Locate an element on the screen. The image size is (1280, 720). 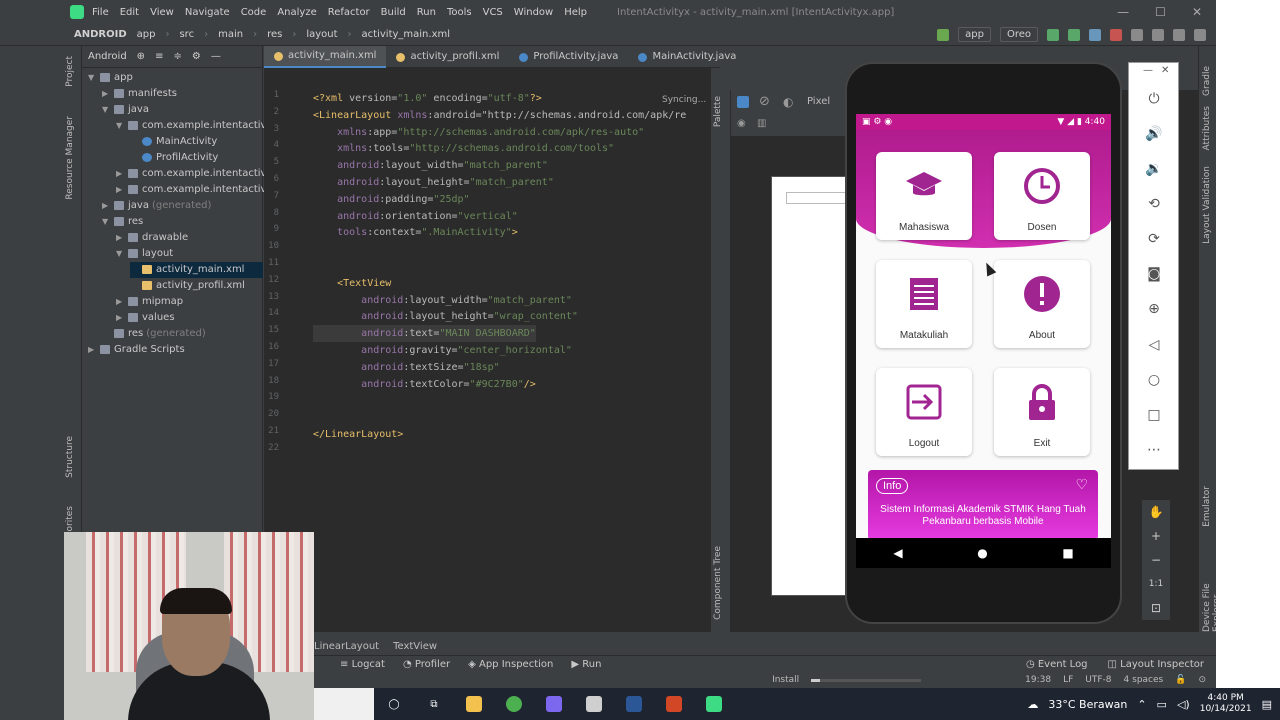
powerpoint-icon is located at coordinates (674, 704).